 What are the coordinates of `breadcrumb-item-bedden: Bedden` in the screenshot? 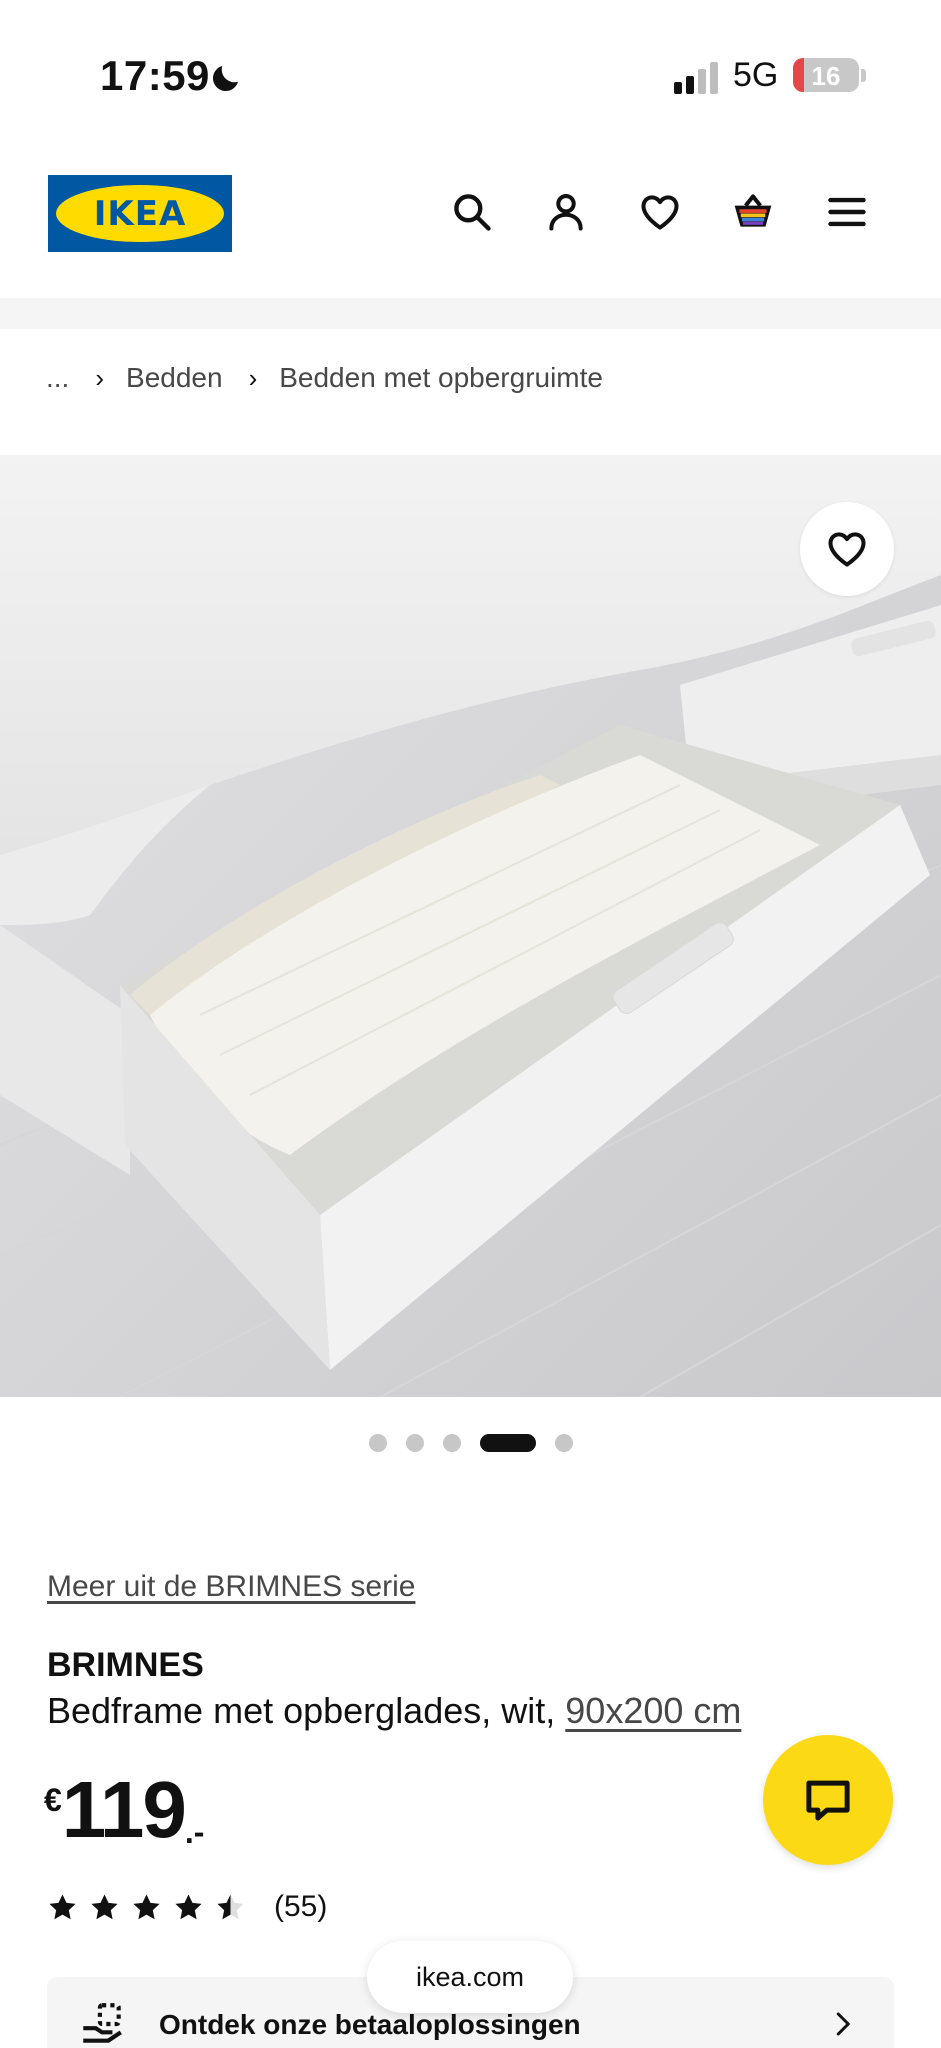 It's located at (174, 378).